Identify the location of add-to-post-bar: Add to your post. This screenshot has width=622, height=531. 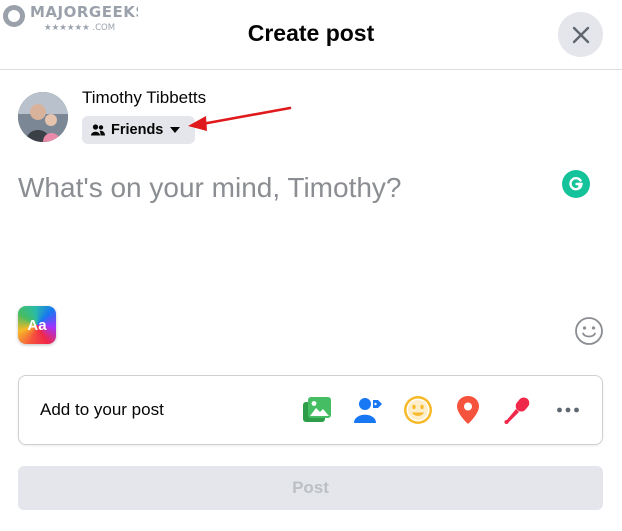
(310, 410).